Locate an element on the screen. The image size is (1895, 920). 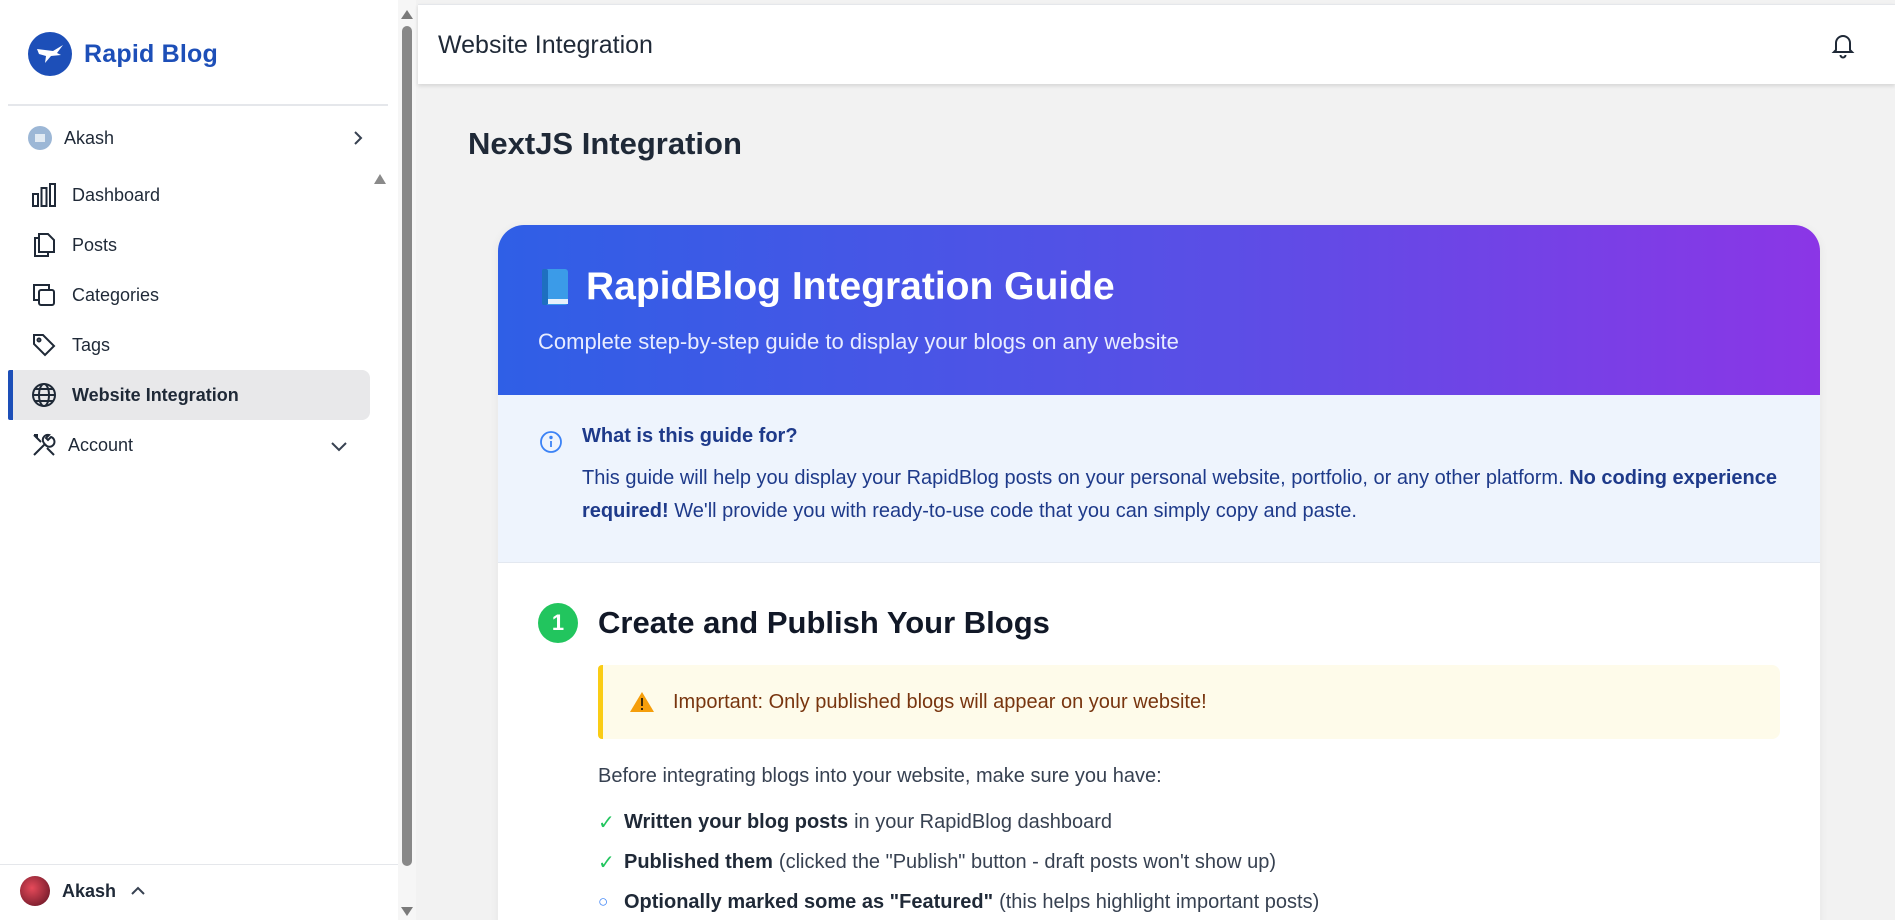
sidebar-item-tags: Tags is located at coordinates (189, 345).